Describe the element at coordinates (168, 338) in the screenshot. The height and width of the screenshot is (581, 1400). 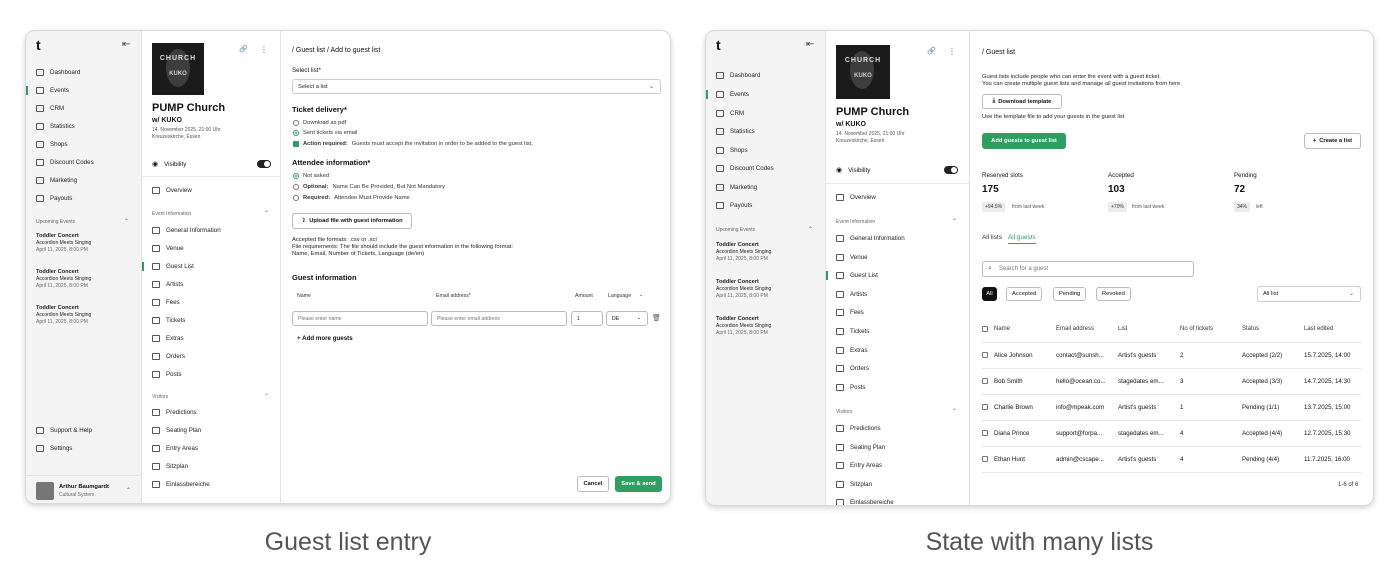
I see `menu-extras: Extras` at that location.